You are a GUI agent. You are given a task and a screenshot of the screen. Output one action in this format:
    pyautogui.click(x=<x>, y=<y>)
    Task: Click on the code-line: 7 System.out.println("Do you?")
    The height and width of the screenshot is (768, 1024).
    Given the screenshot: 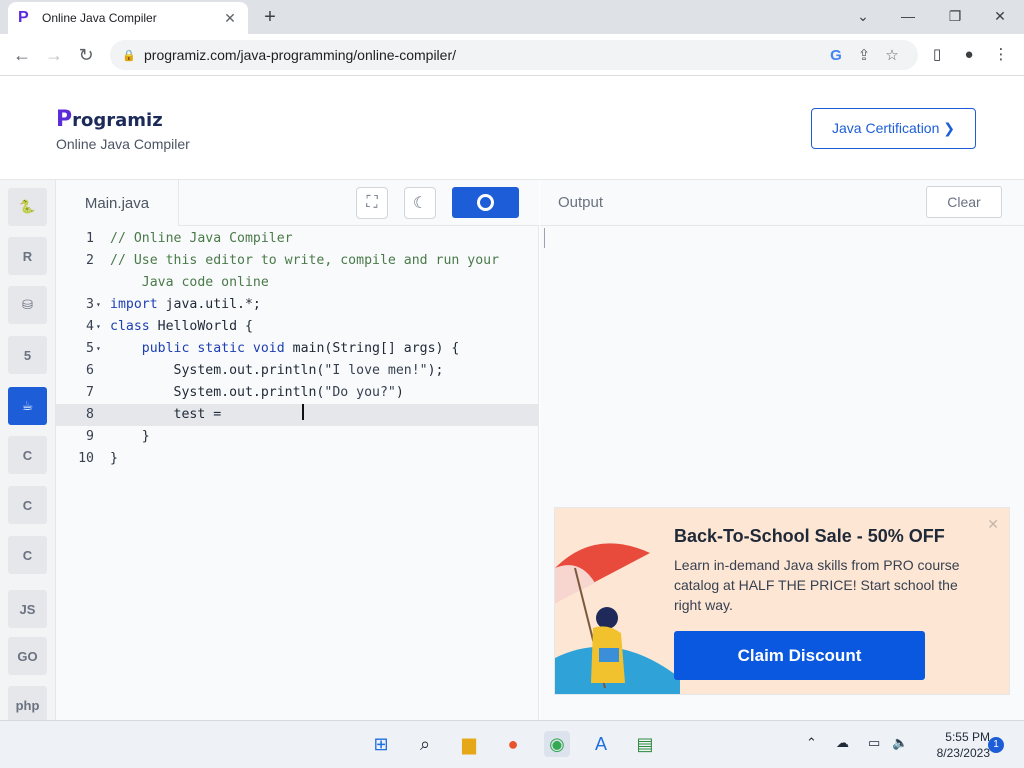 What is the action you would take?
    pyautogui.click(x=297, y=393)
    